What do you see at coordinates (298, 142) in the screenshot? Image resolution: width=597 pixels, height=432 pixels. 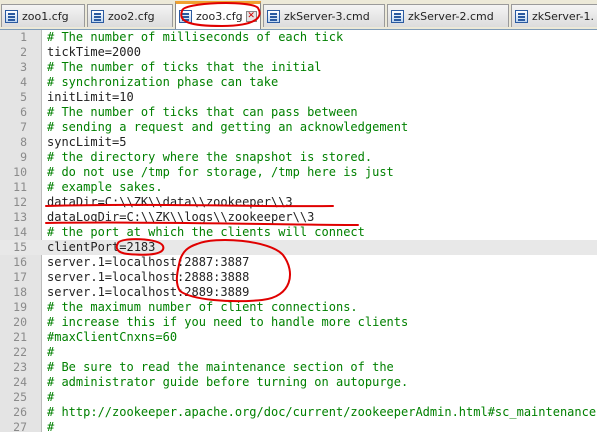 I see `code-line: 8 syncLimit=5` at bounding box center [298, 142].